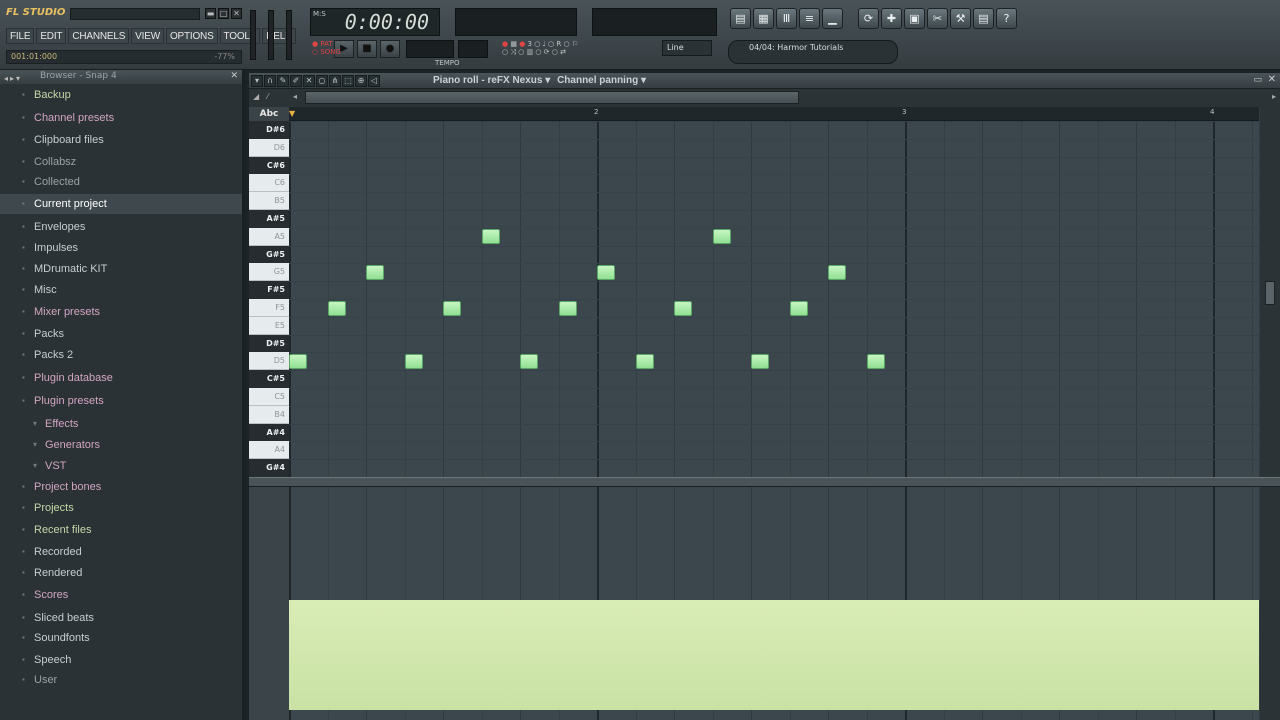 This screenshot has height=720, width=1280. I want to click on browser-item-packs-2: ▪ Packs 2, so click(121, 355).